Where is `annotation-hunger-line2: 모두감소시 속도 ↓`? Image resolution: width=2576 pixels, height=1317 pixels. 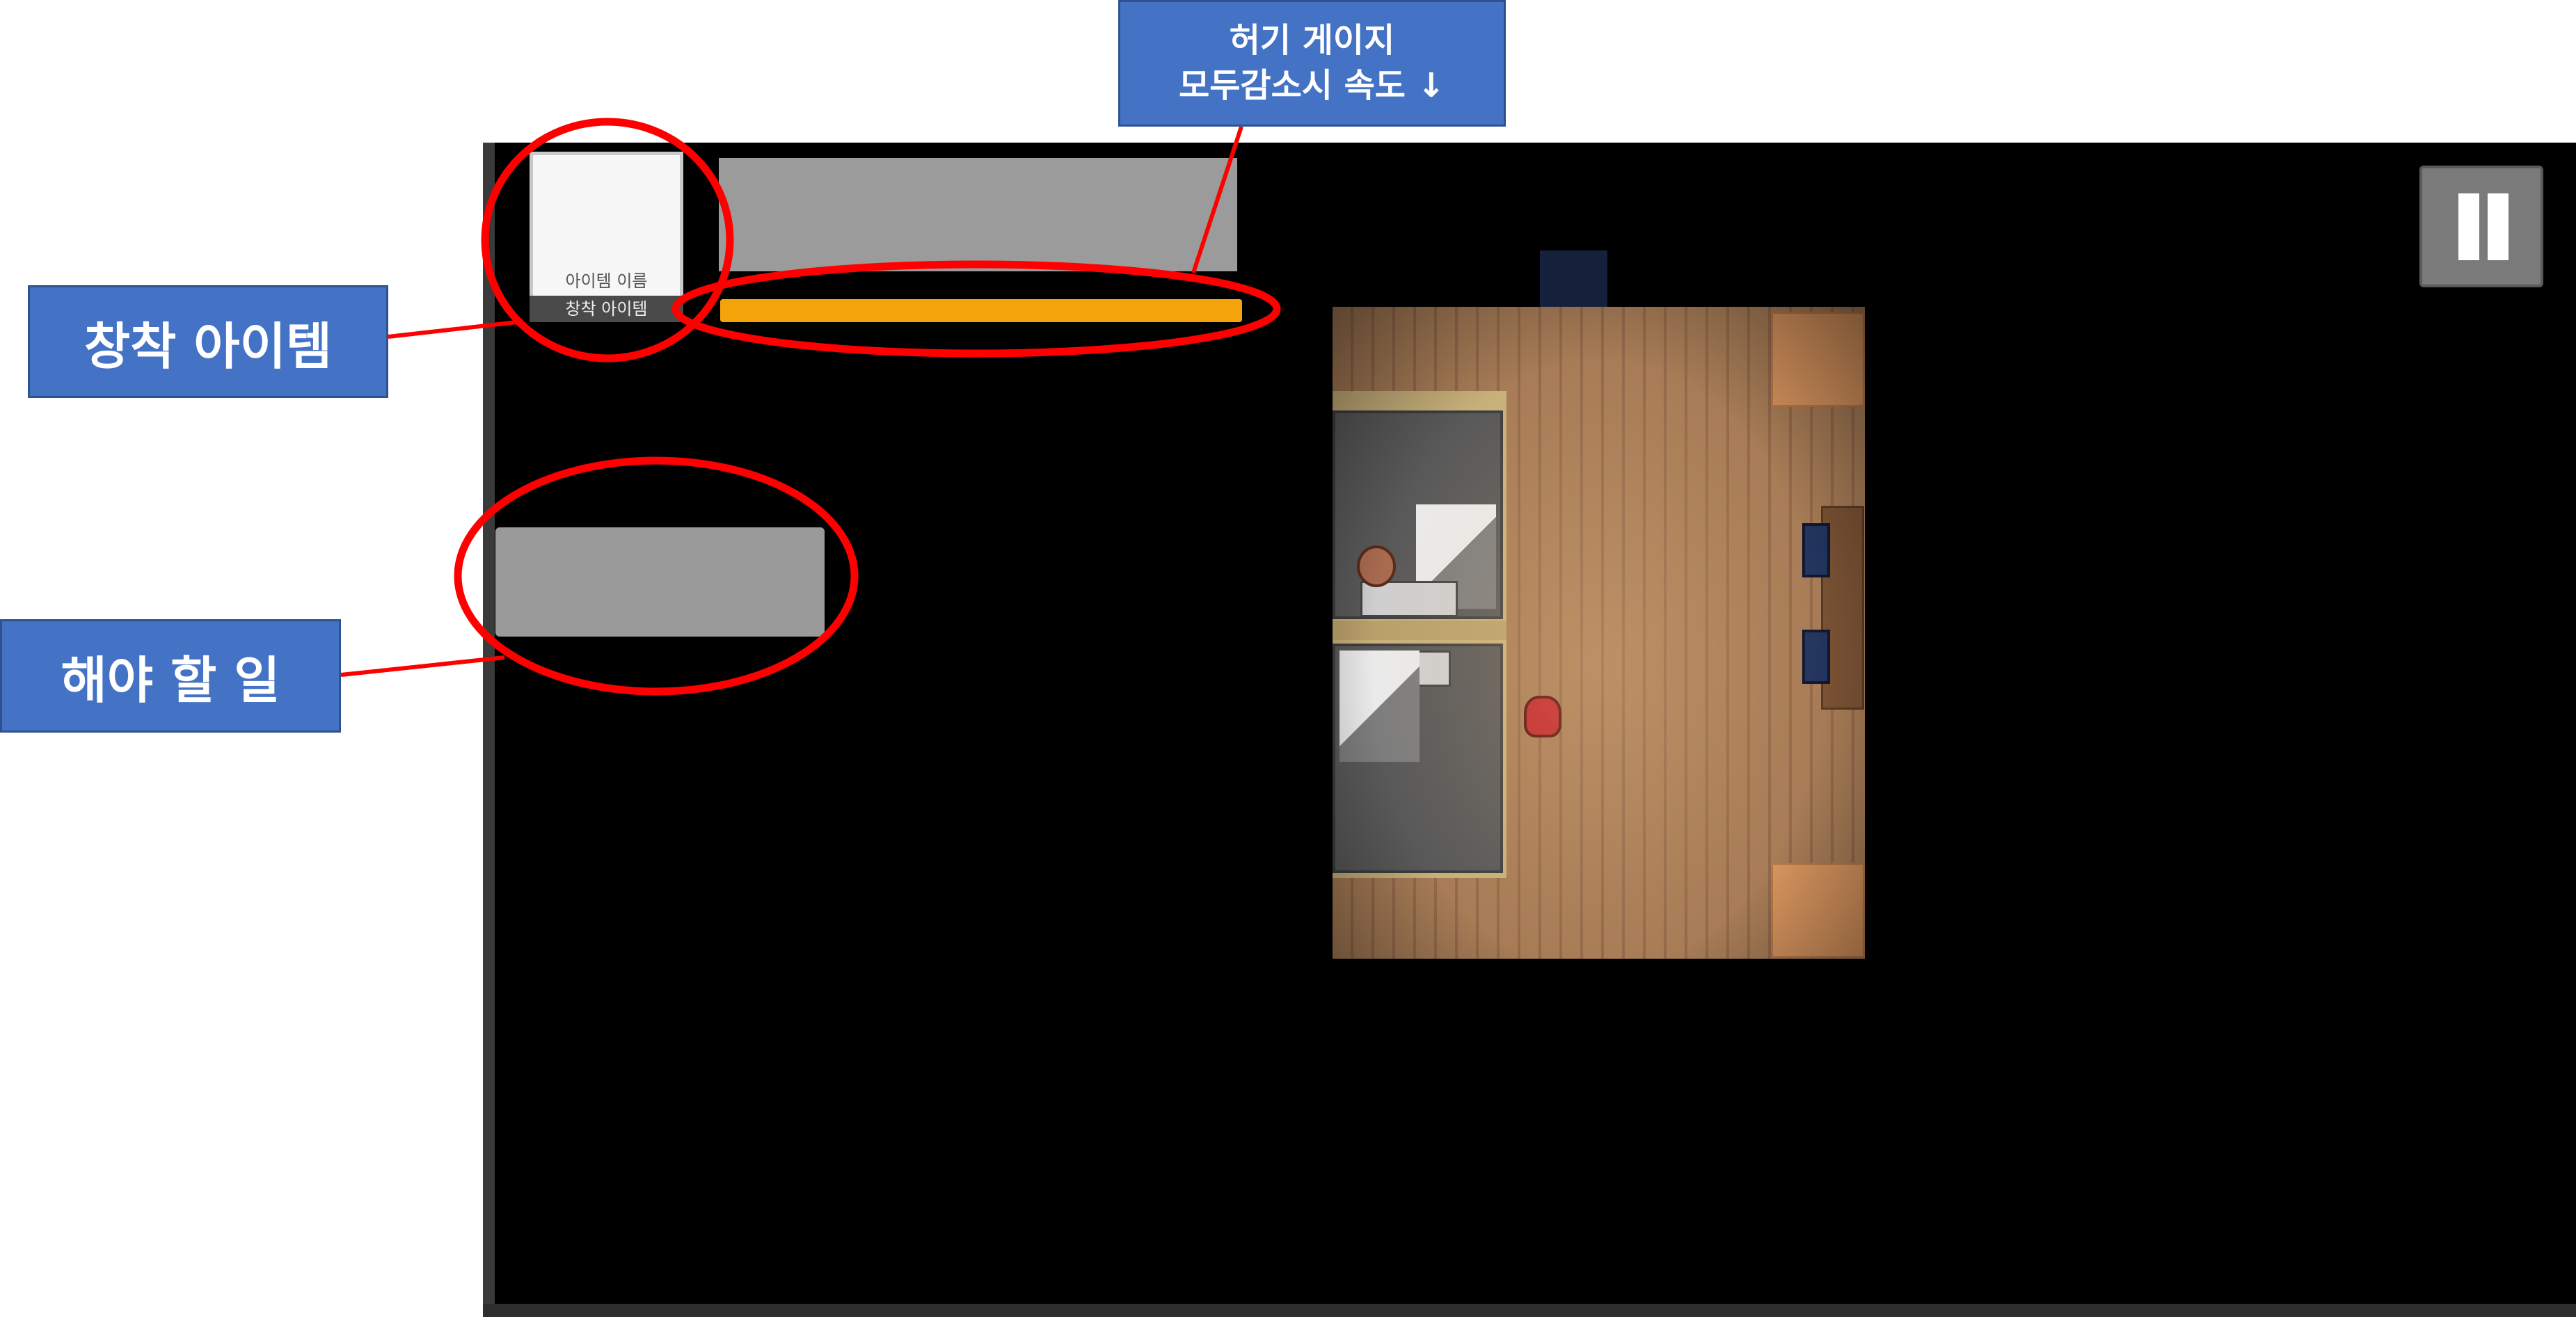 annotation-hunger-line2: 모두감소시 속도 ↓ is located at coordinates (1312, 85).